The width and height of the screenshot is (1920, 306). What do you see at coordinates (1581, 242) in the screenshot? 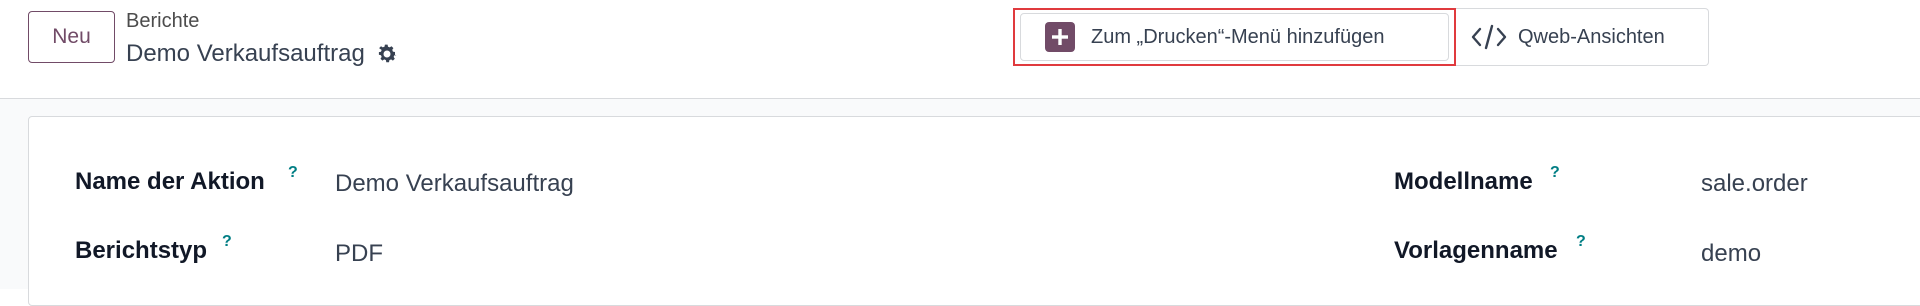
I see `help-icon-template-name: ?` at bounding box center [1581, 242].